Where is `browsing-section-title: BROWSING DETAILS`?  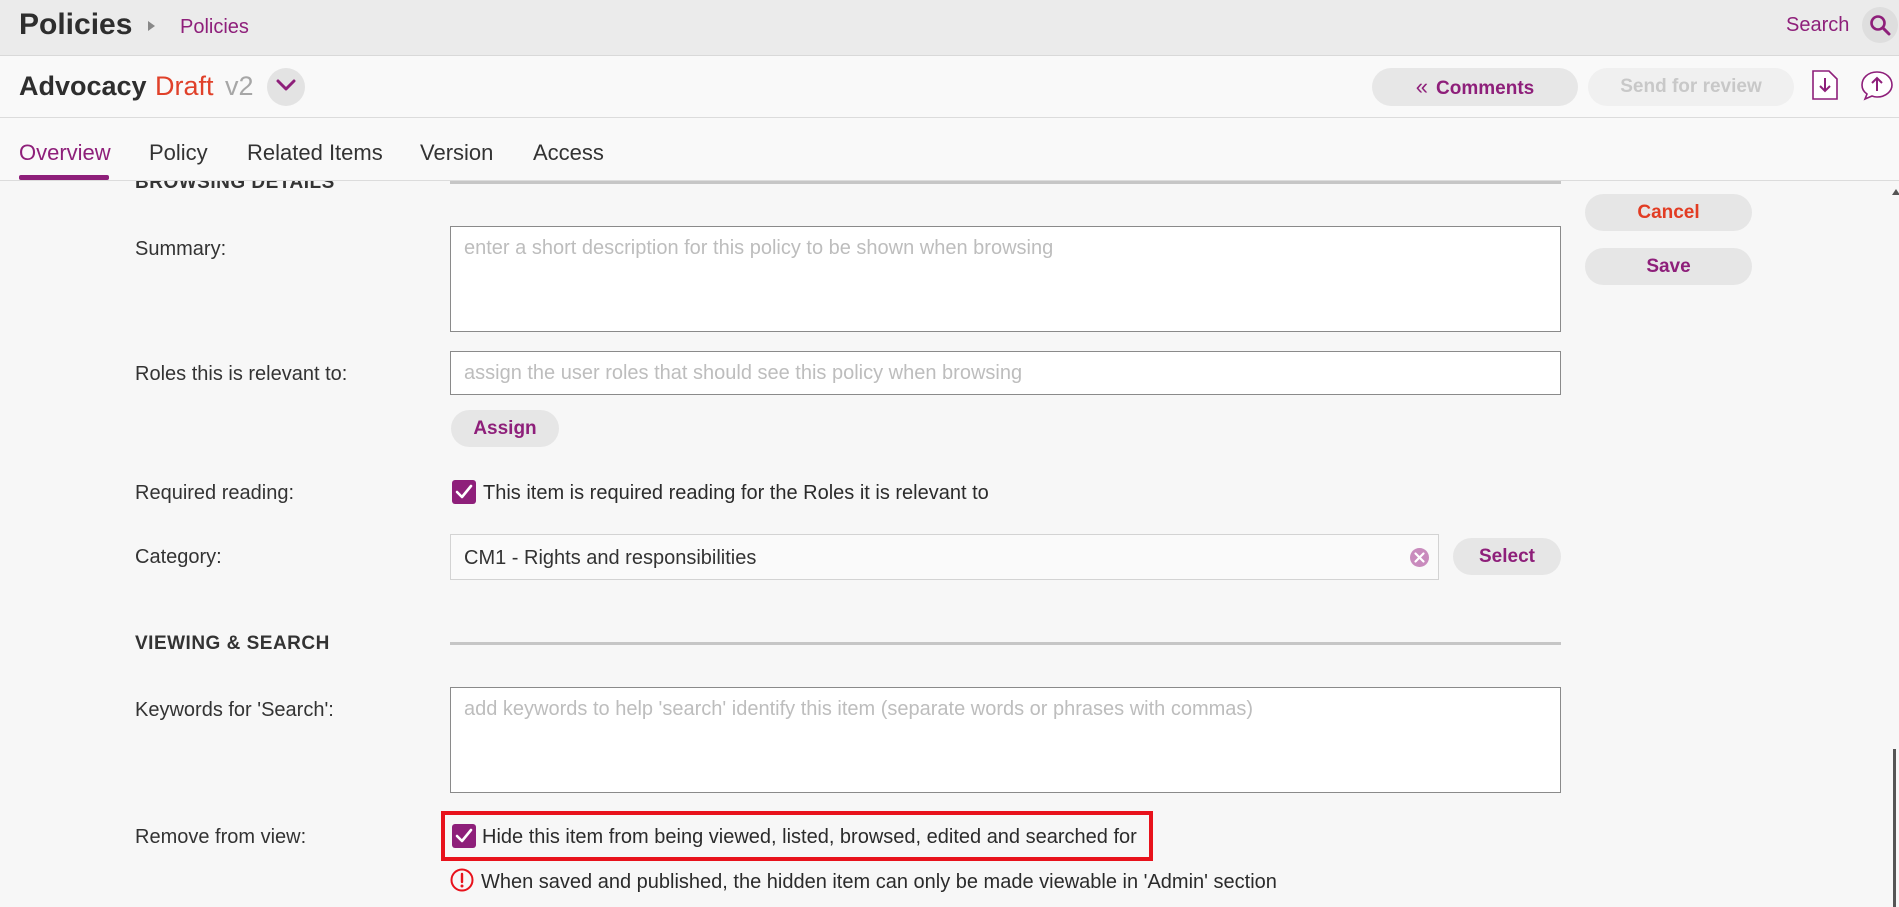 browsing-section-title: BROWSING DETAILS is located at coordinates (235, 187).